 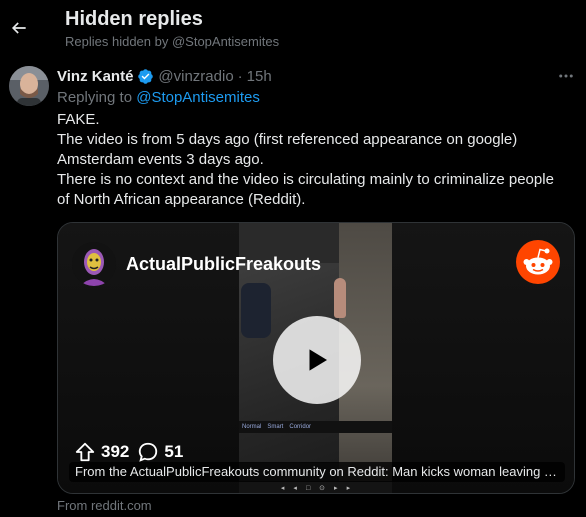 I want to click on video-mode-bar: Normal Smart Corridor, so click(x=315, y=427).